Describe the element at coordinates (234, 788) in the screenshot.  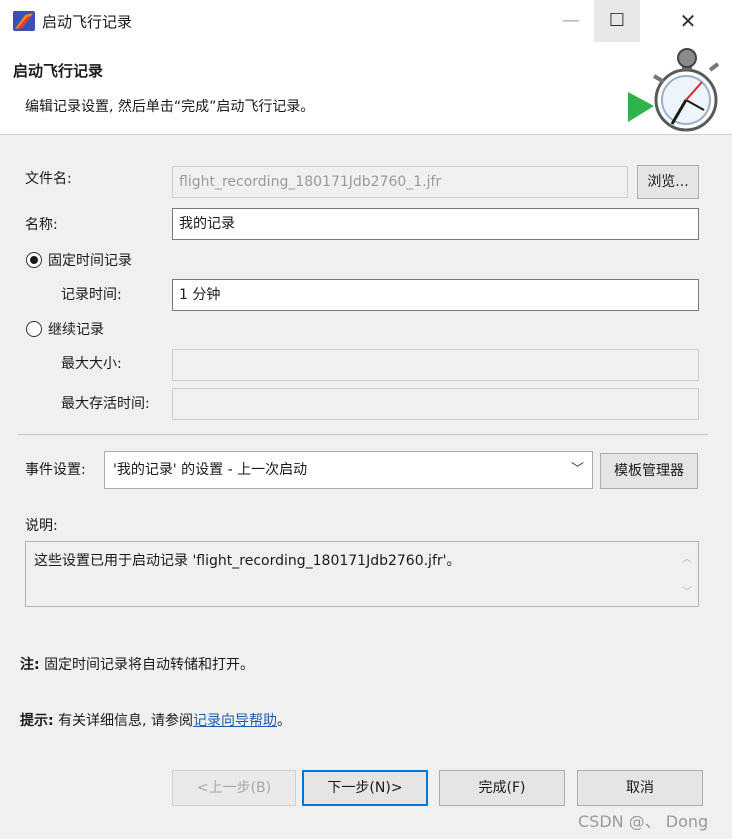
I see `back-button: <上一步(B)` at that location.